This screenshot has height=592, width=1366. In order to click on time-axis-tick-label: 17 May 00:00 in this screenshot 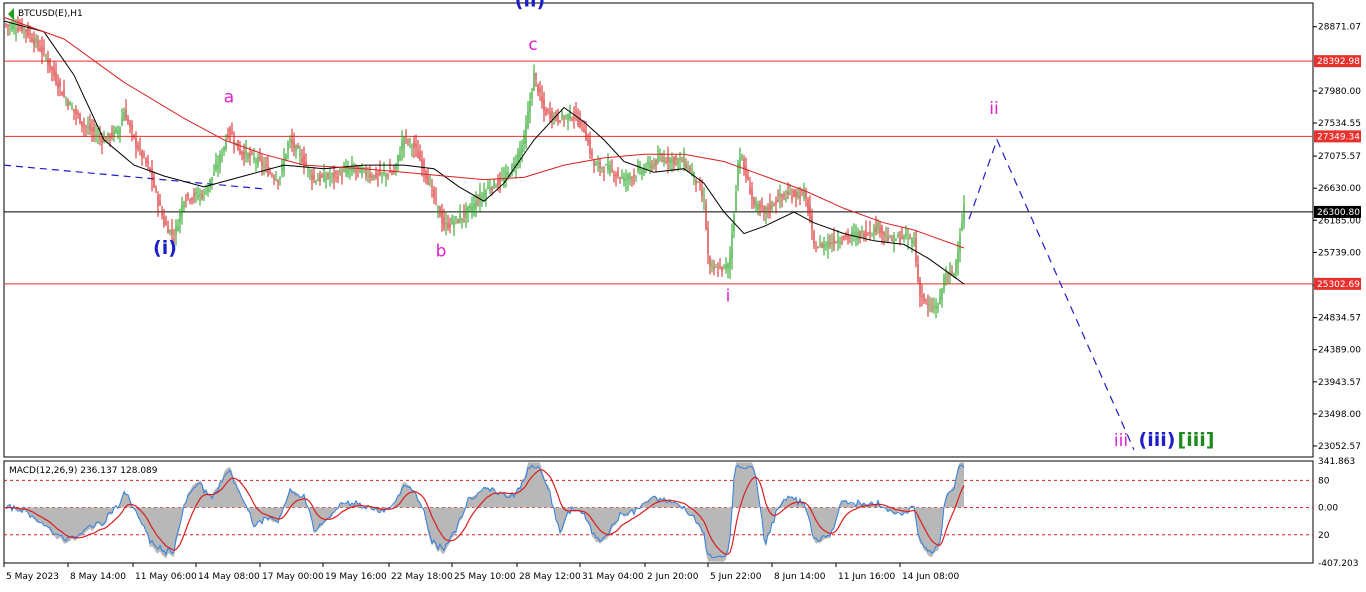, I will do `click(293, 577)`.